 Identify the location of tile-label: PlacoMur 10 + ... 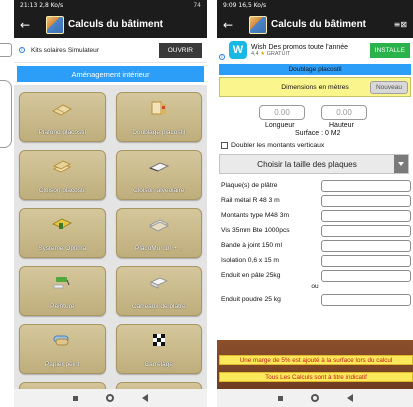
(158, 248).